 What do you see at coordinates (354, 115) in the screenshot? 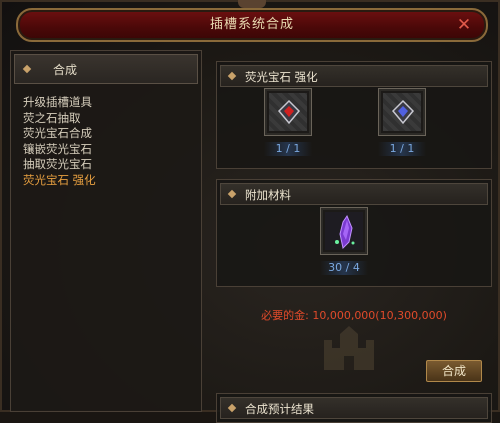
I see `gem-panel: 荧光宝石 强化` at bounding box center [354, 115].